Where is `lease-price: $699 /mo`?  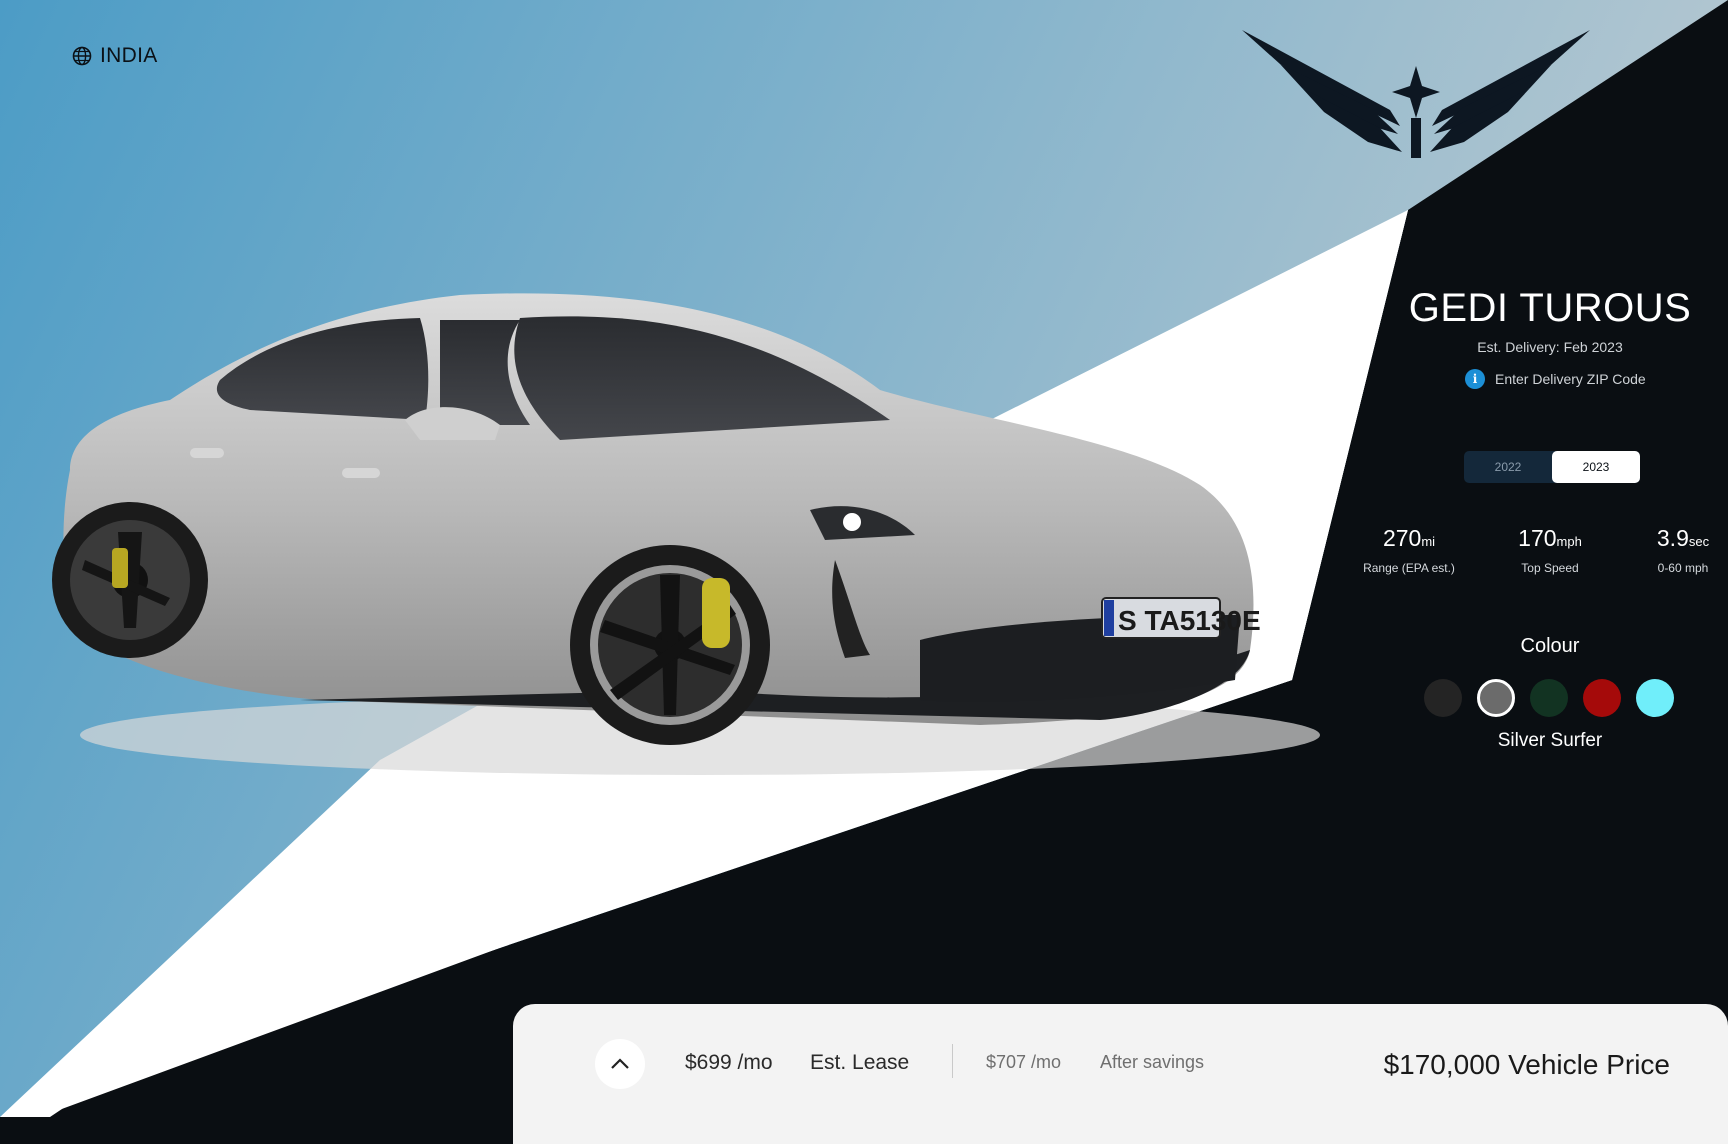
lease-price: $699 /mo is located at coordinates (729, 1062).